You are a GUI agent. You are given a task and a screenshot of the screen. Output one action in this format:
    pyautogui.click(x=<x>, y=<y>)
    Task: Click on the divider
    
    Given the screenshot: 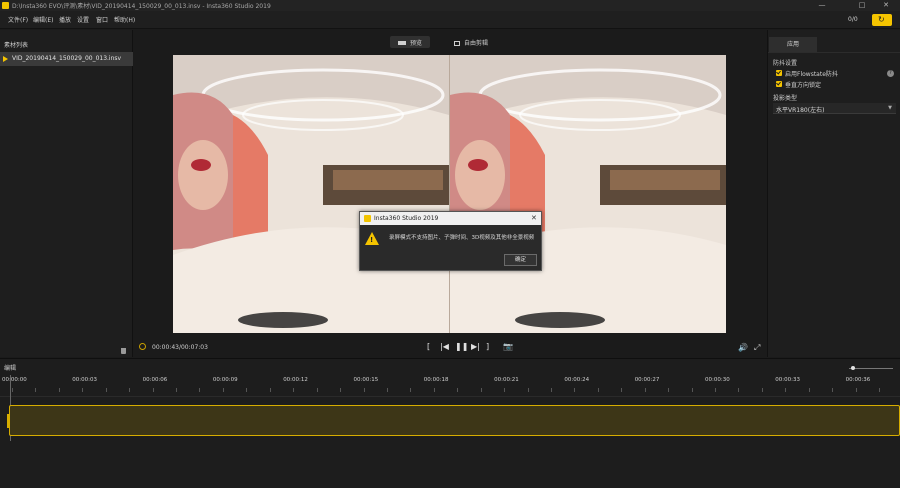 What is the action you would take?
    pyautogui.click(x=834, y=52)
    